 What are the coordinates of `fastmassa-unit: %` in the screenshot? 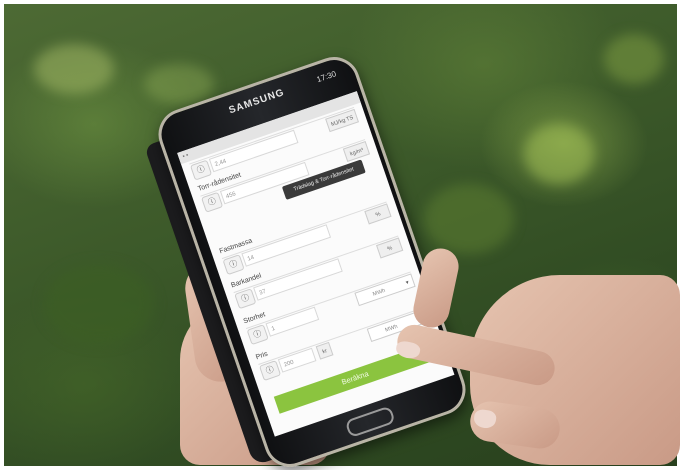 It's located at (378, 214).